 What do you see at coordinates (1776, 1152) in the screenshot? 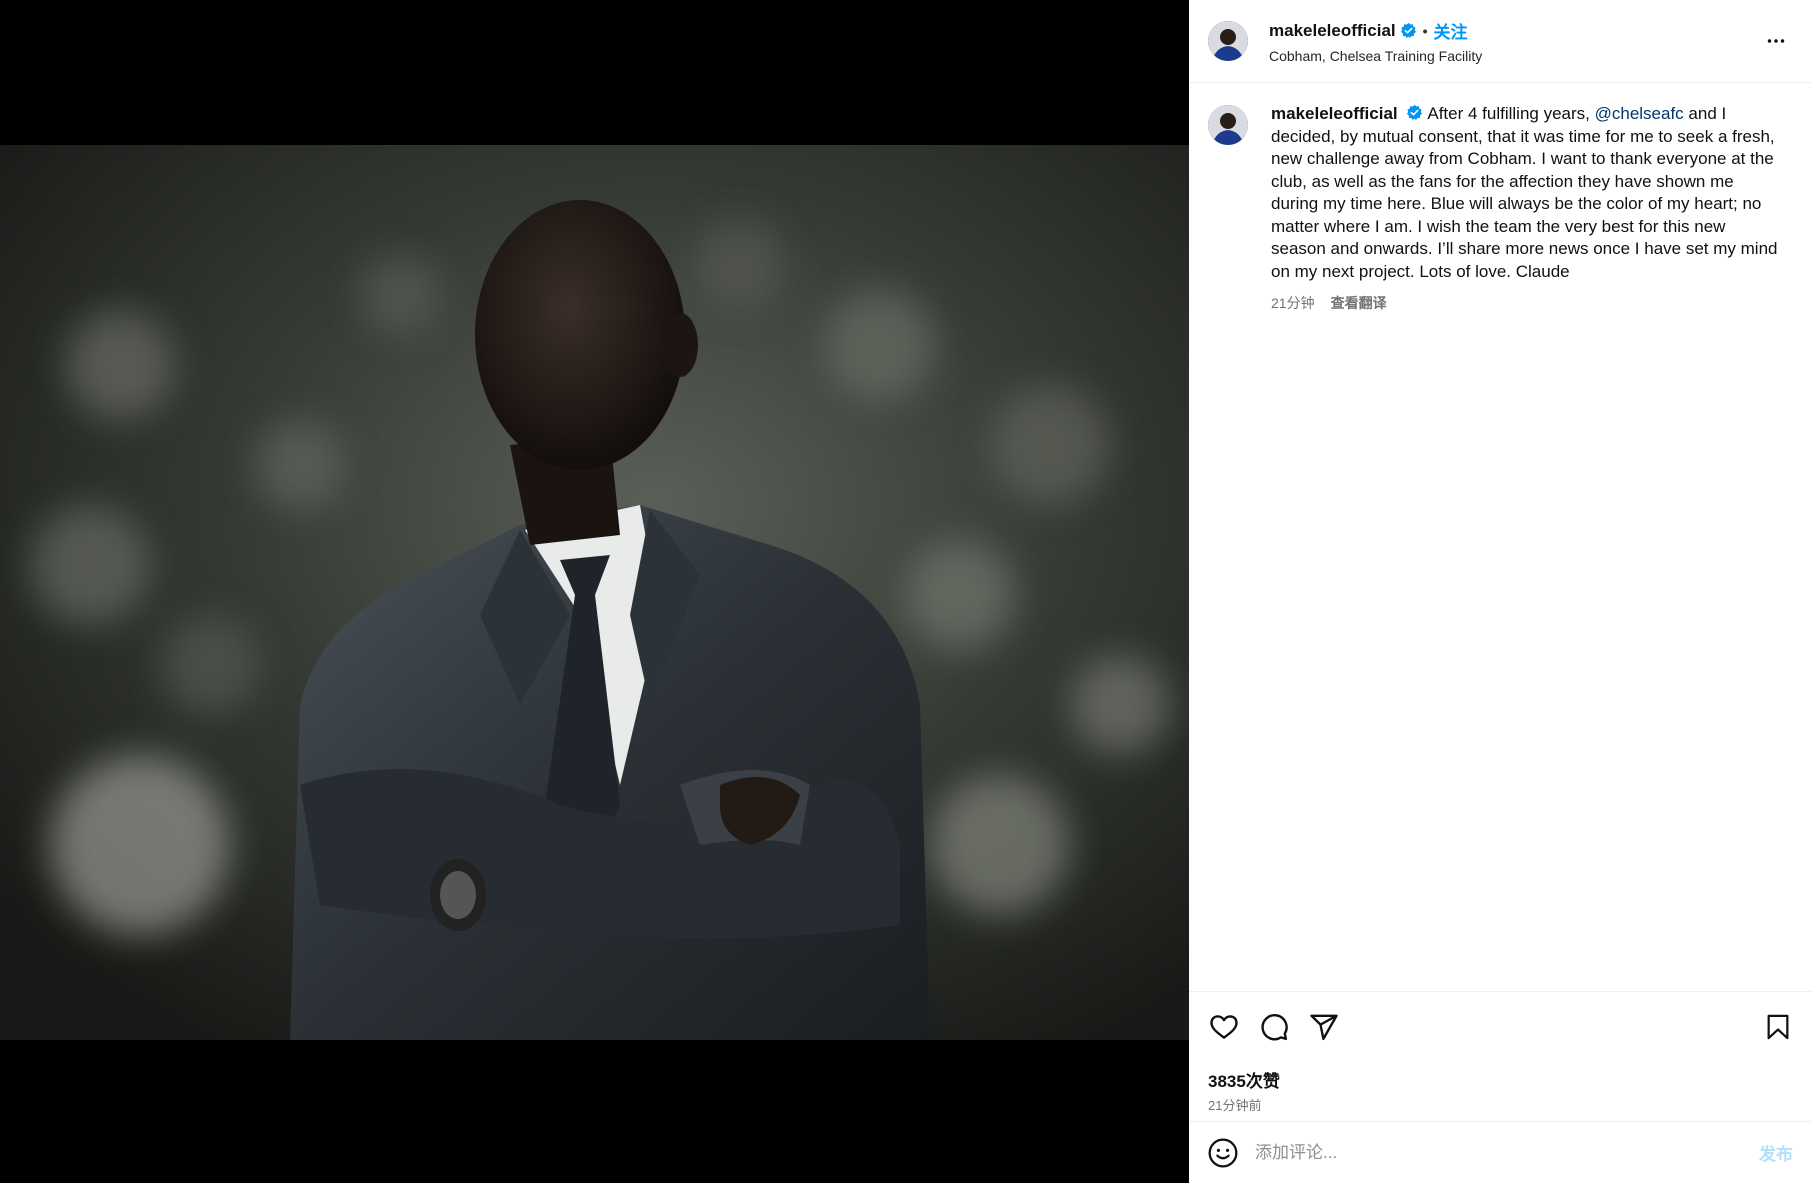
I see `post-comment-button: 发布` at bounding box center [1776, 1152].